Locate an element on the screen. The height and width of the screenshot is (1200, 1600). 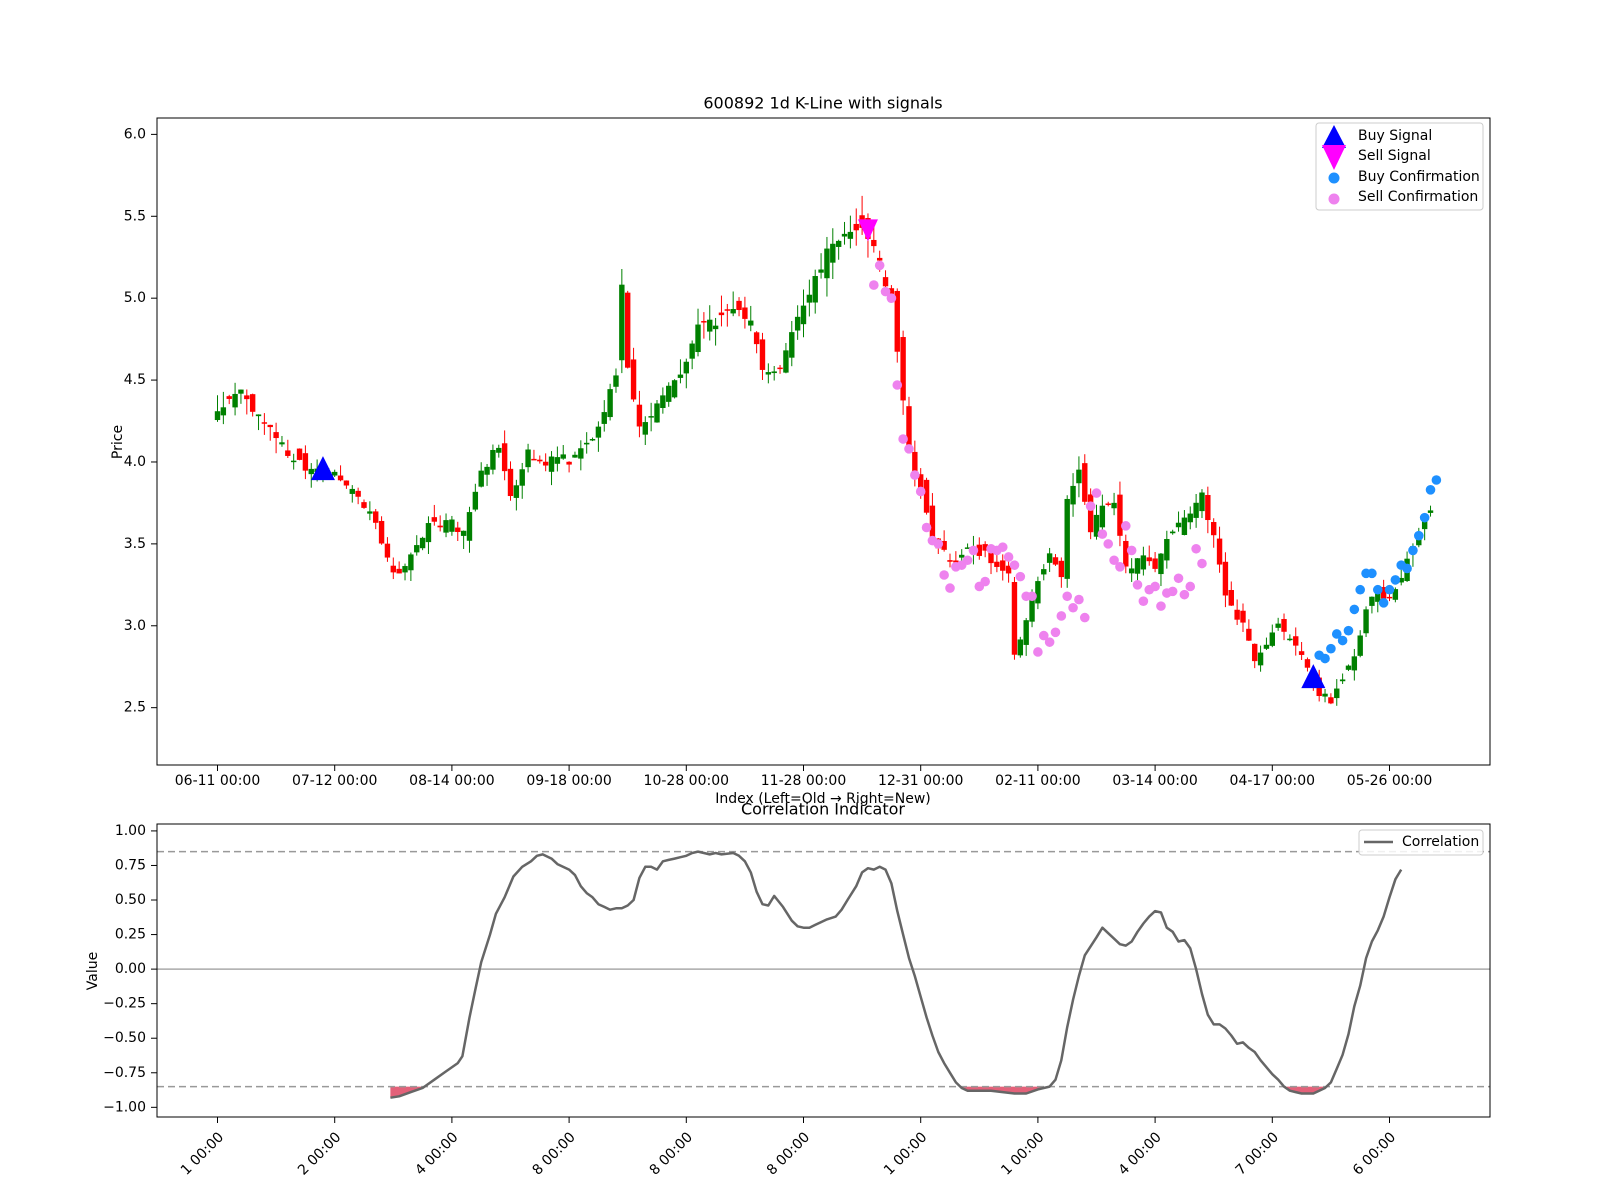
y-tick-label: 3.0 is located at coordinates (135, 626).